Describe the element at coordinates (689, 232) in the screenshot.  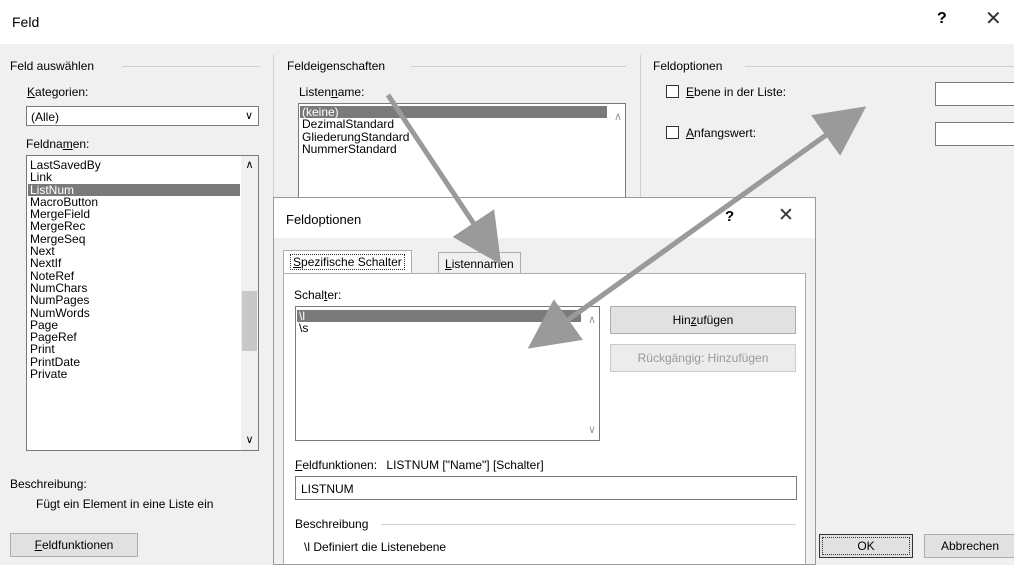
I see `arrow-level-to-switch` at that location.